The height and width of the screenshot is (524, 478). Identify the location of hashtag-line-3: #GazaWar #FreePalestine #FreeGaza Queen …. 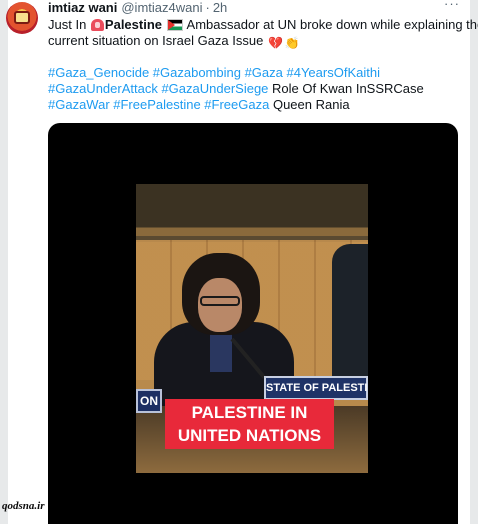
(256, 105).